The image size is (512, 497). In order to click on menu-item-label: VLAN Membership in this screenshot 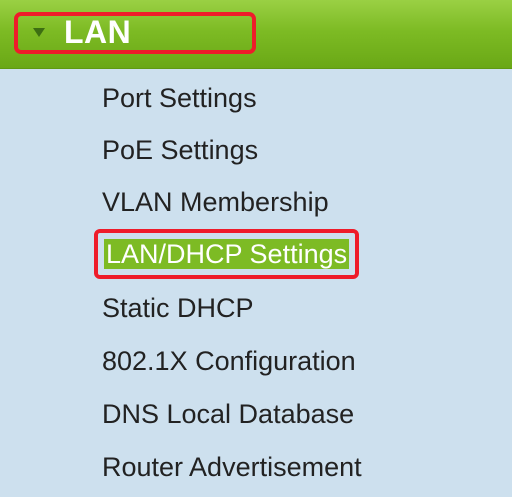, I will do `click(215, 202)`.